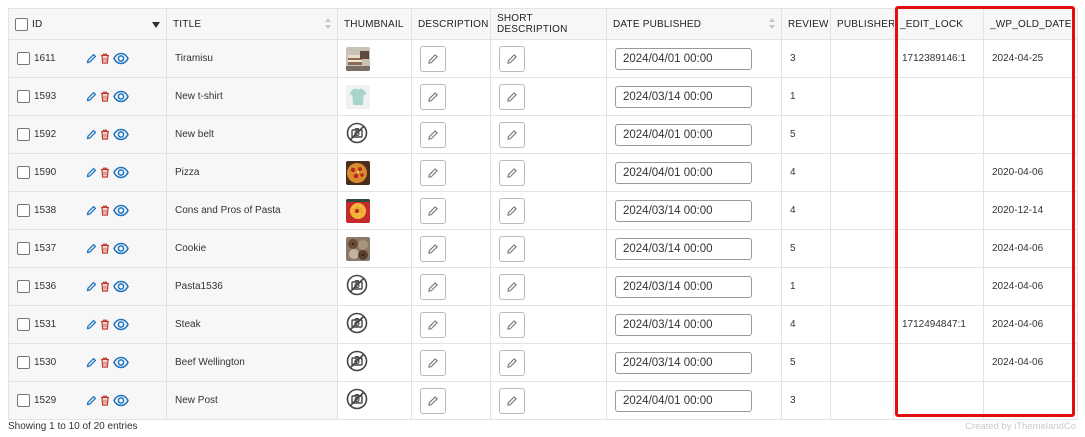  I want to click on cell-wp-old-date: 2020-04-06, so click(1030, 172).